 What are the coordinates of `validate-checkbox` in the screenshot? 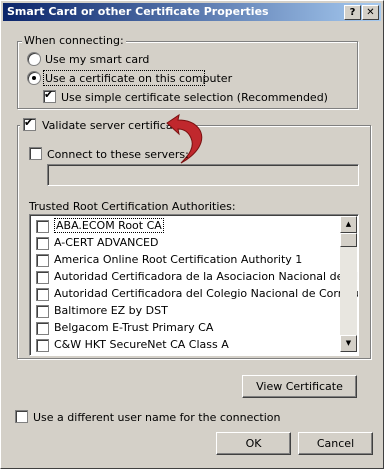 It's located at (29, 123).